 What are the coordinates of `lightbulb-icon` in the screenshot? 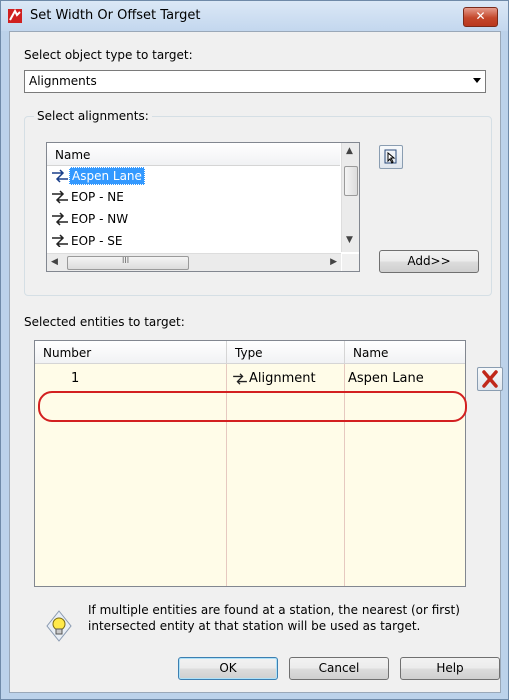 It's located at (59, 626).